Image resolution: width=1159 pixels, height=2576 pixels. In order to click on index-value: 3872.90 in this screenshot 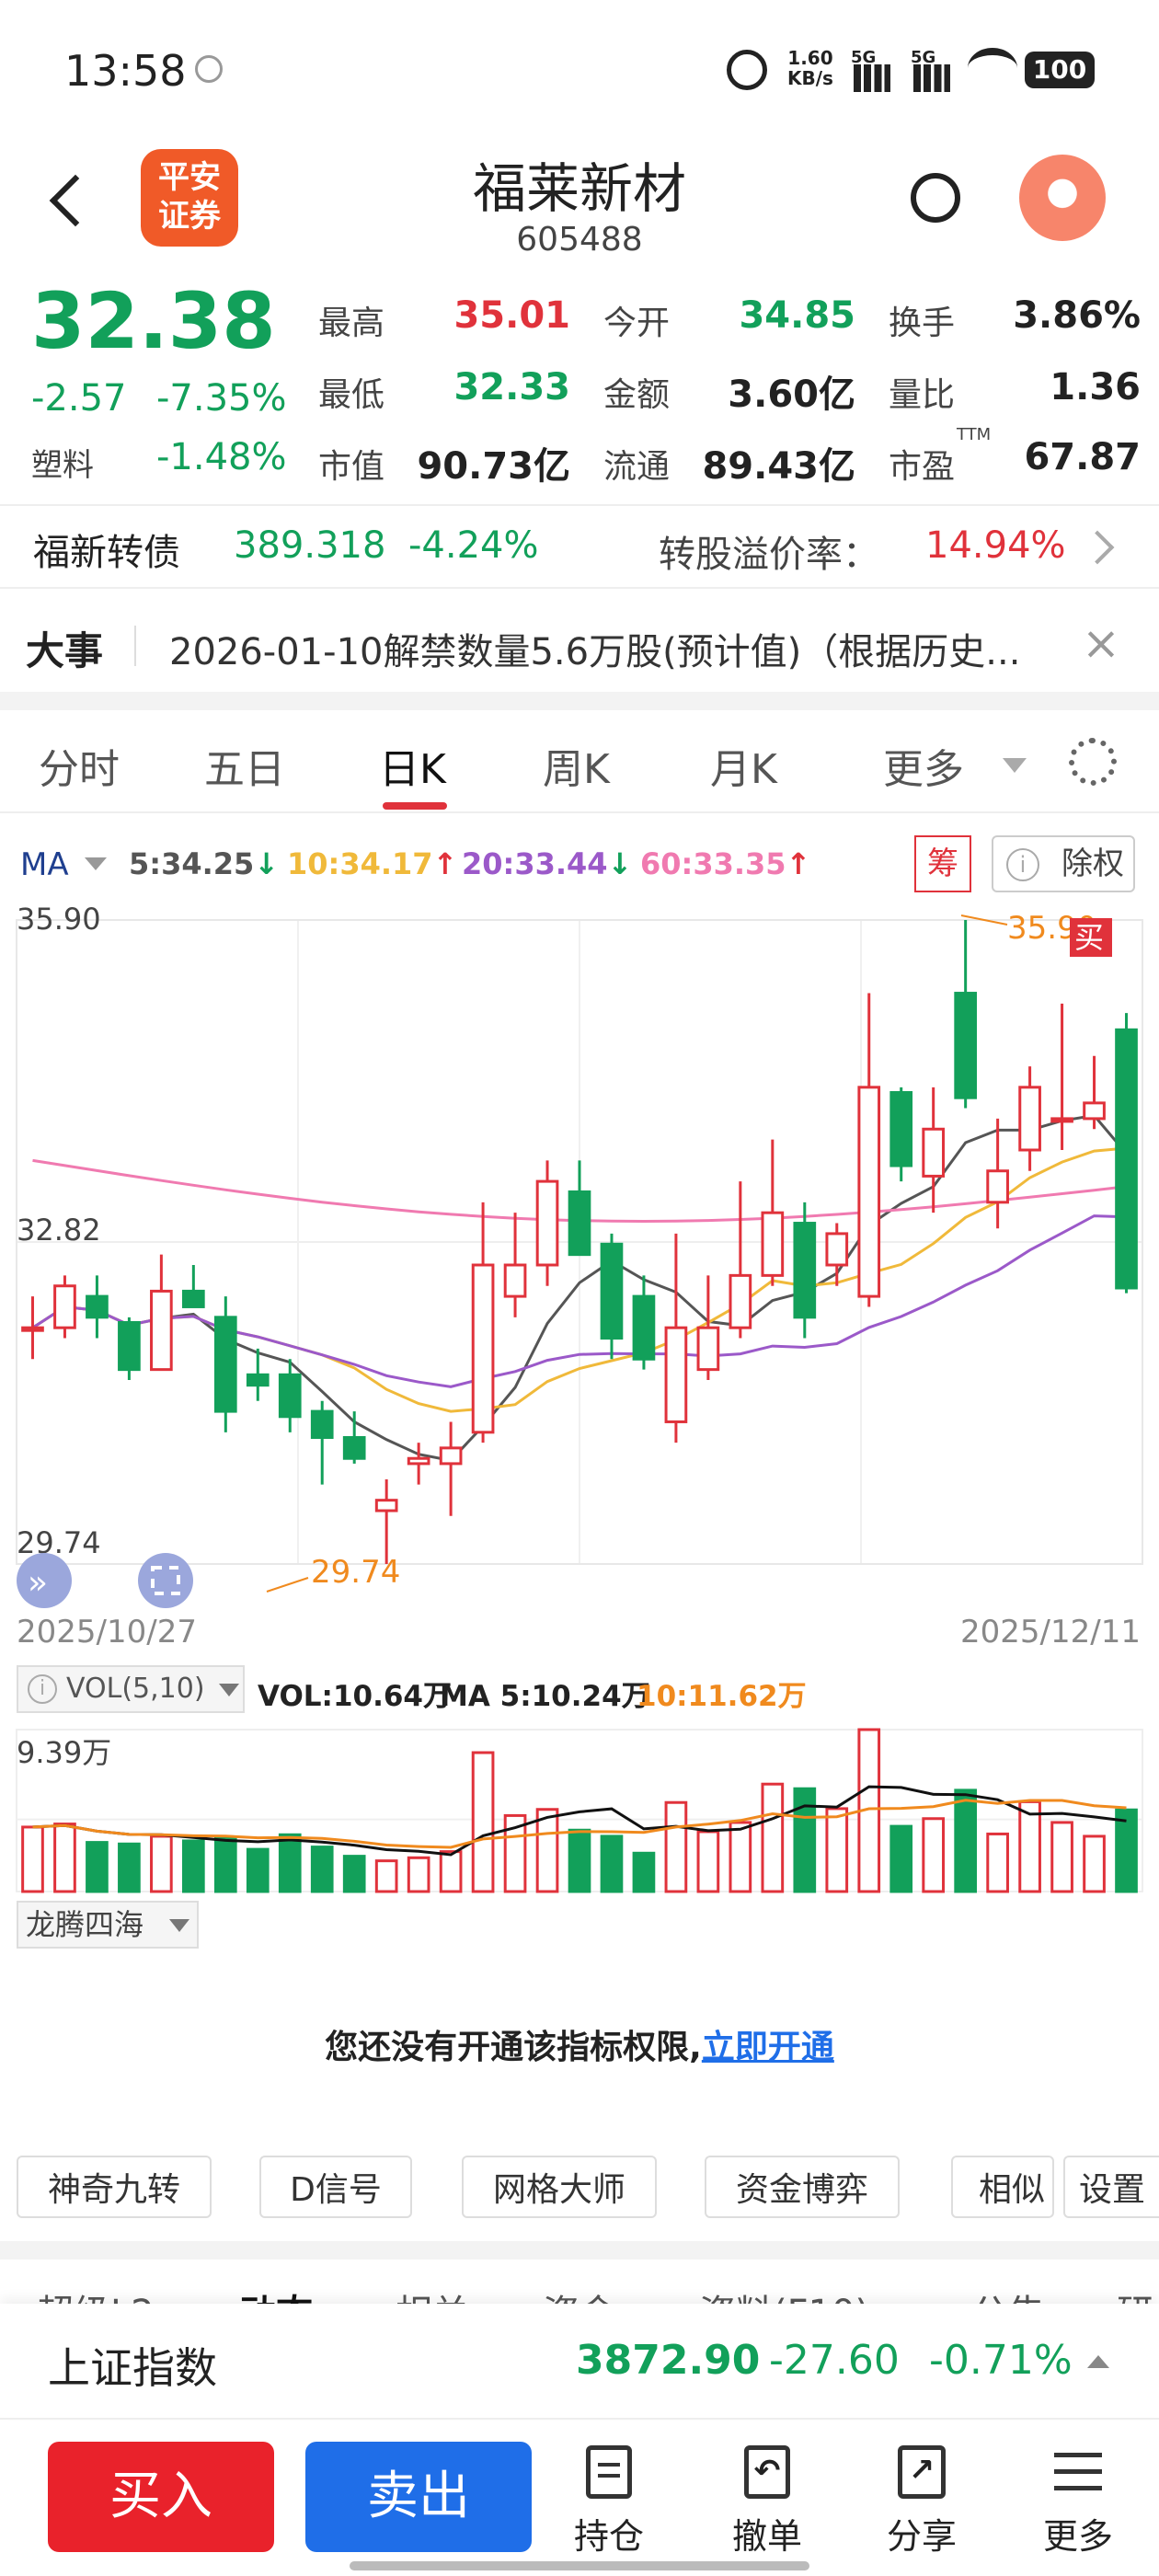, I will do `click(668, 2360)`.